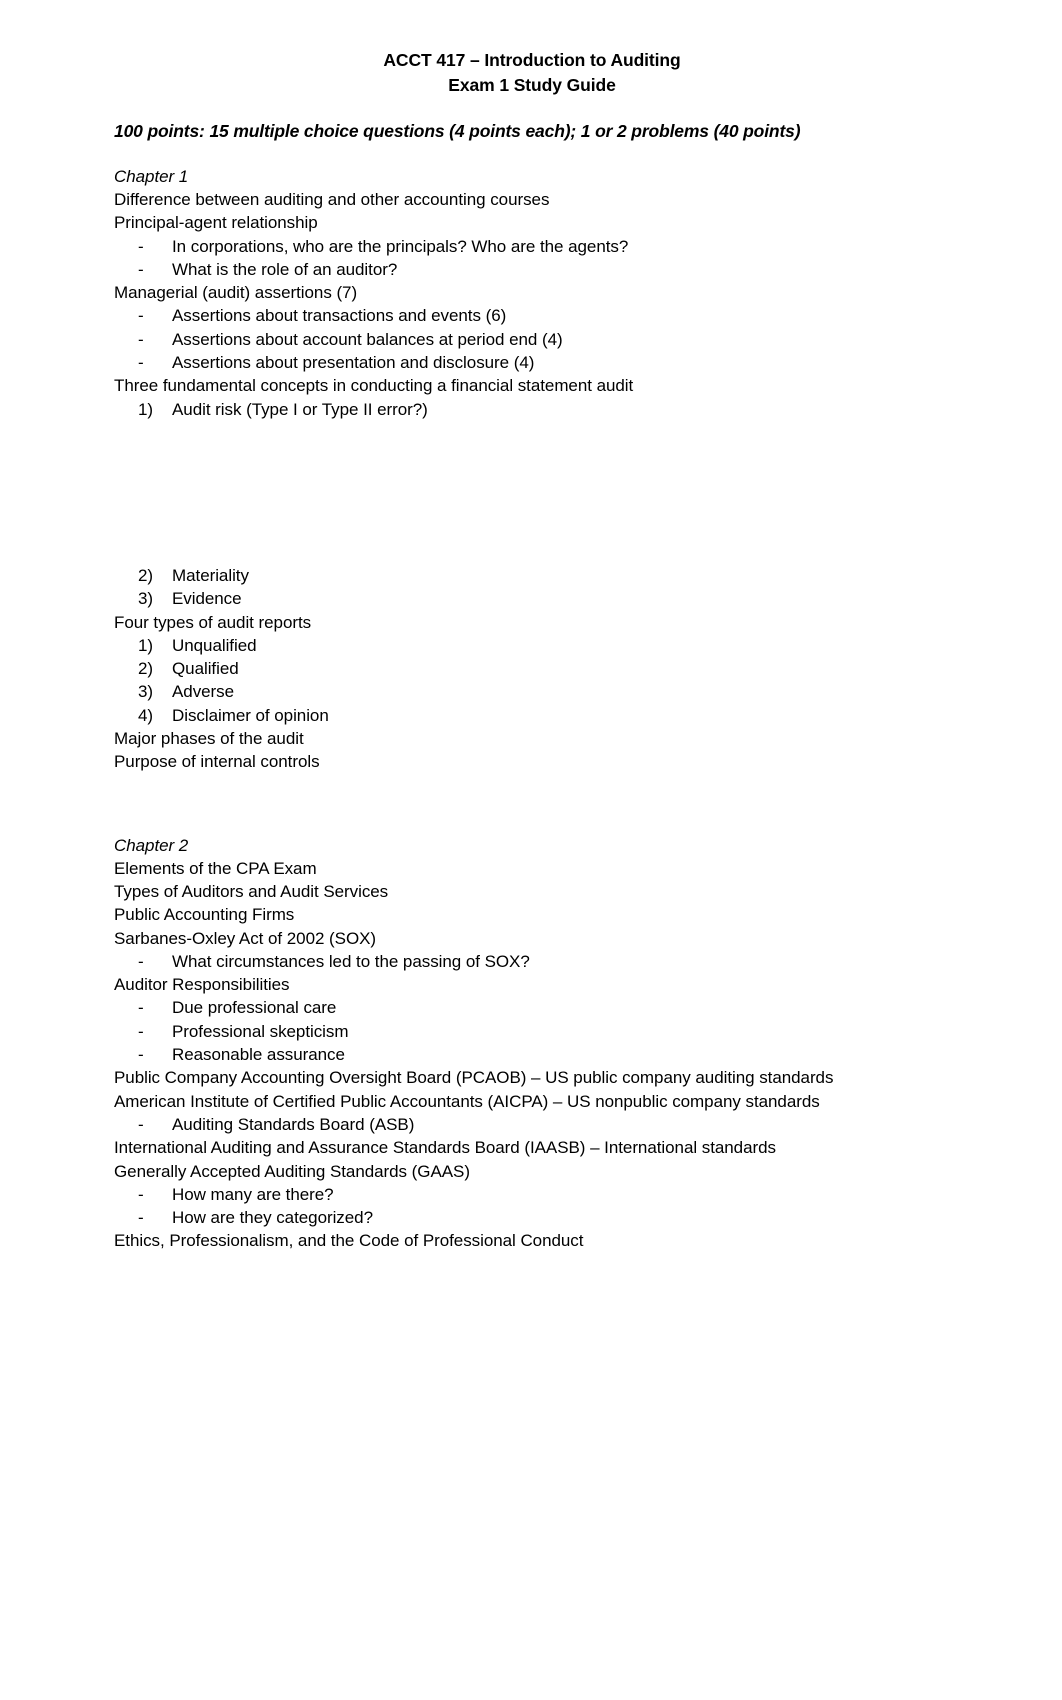  Describe the element at coordinates (216, 223) in the screenshot. I see `chapter-1-topic-principal-agent: Principal-agent relationship` at that location.